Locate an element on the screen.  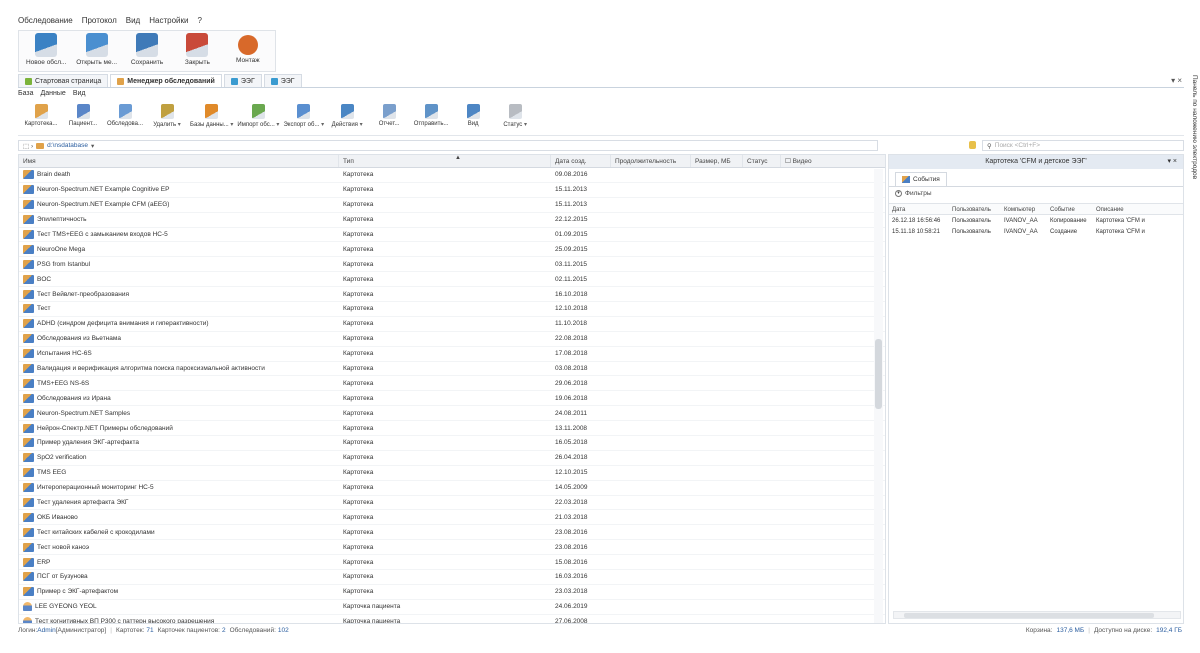
report-icon is located at coordinates (389, 111).